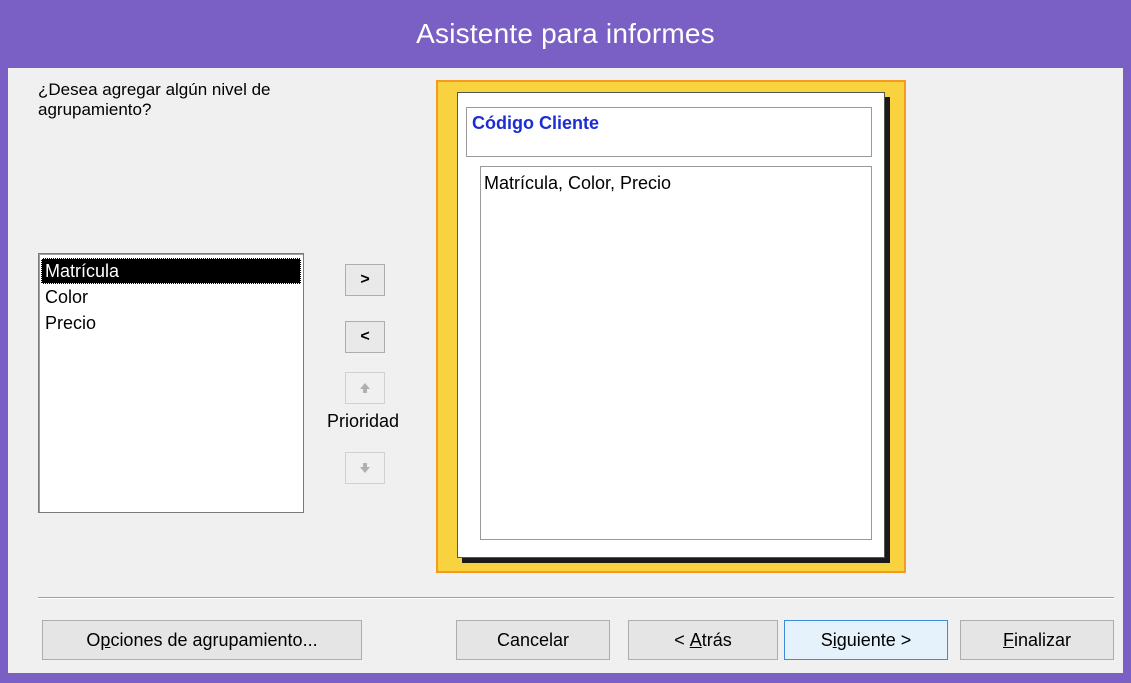 This screenshot has width=1131, height=683. I want to click on down-arrow-icon, so click(365, 468).